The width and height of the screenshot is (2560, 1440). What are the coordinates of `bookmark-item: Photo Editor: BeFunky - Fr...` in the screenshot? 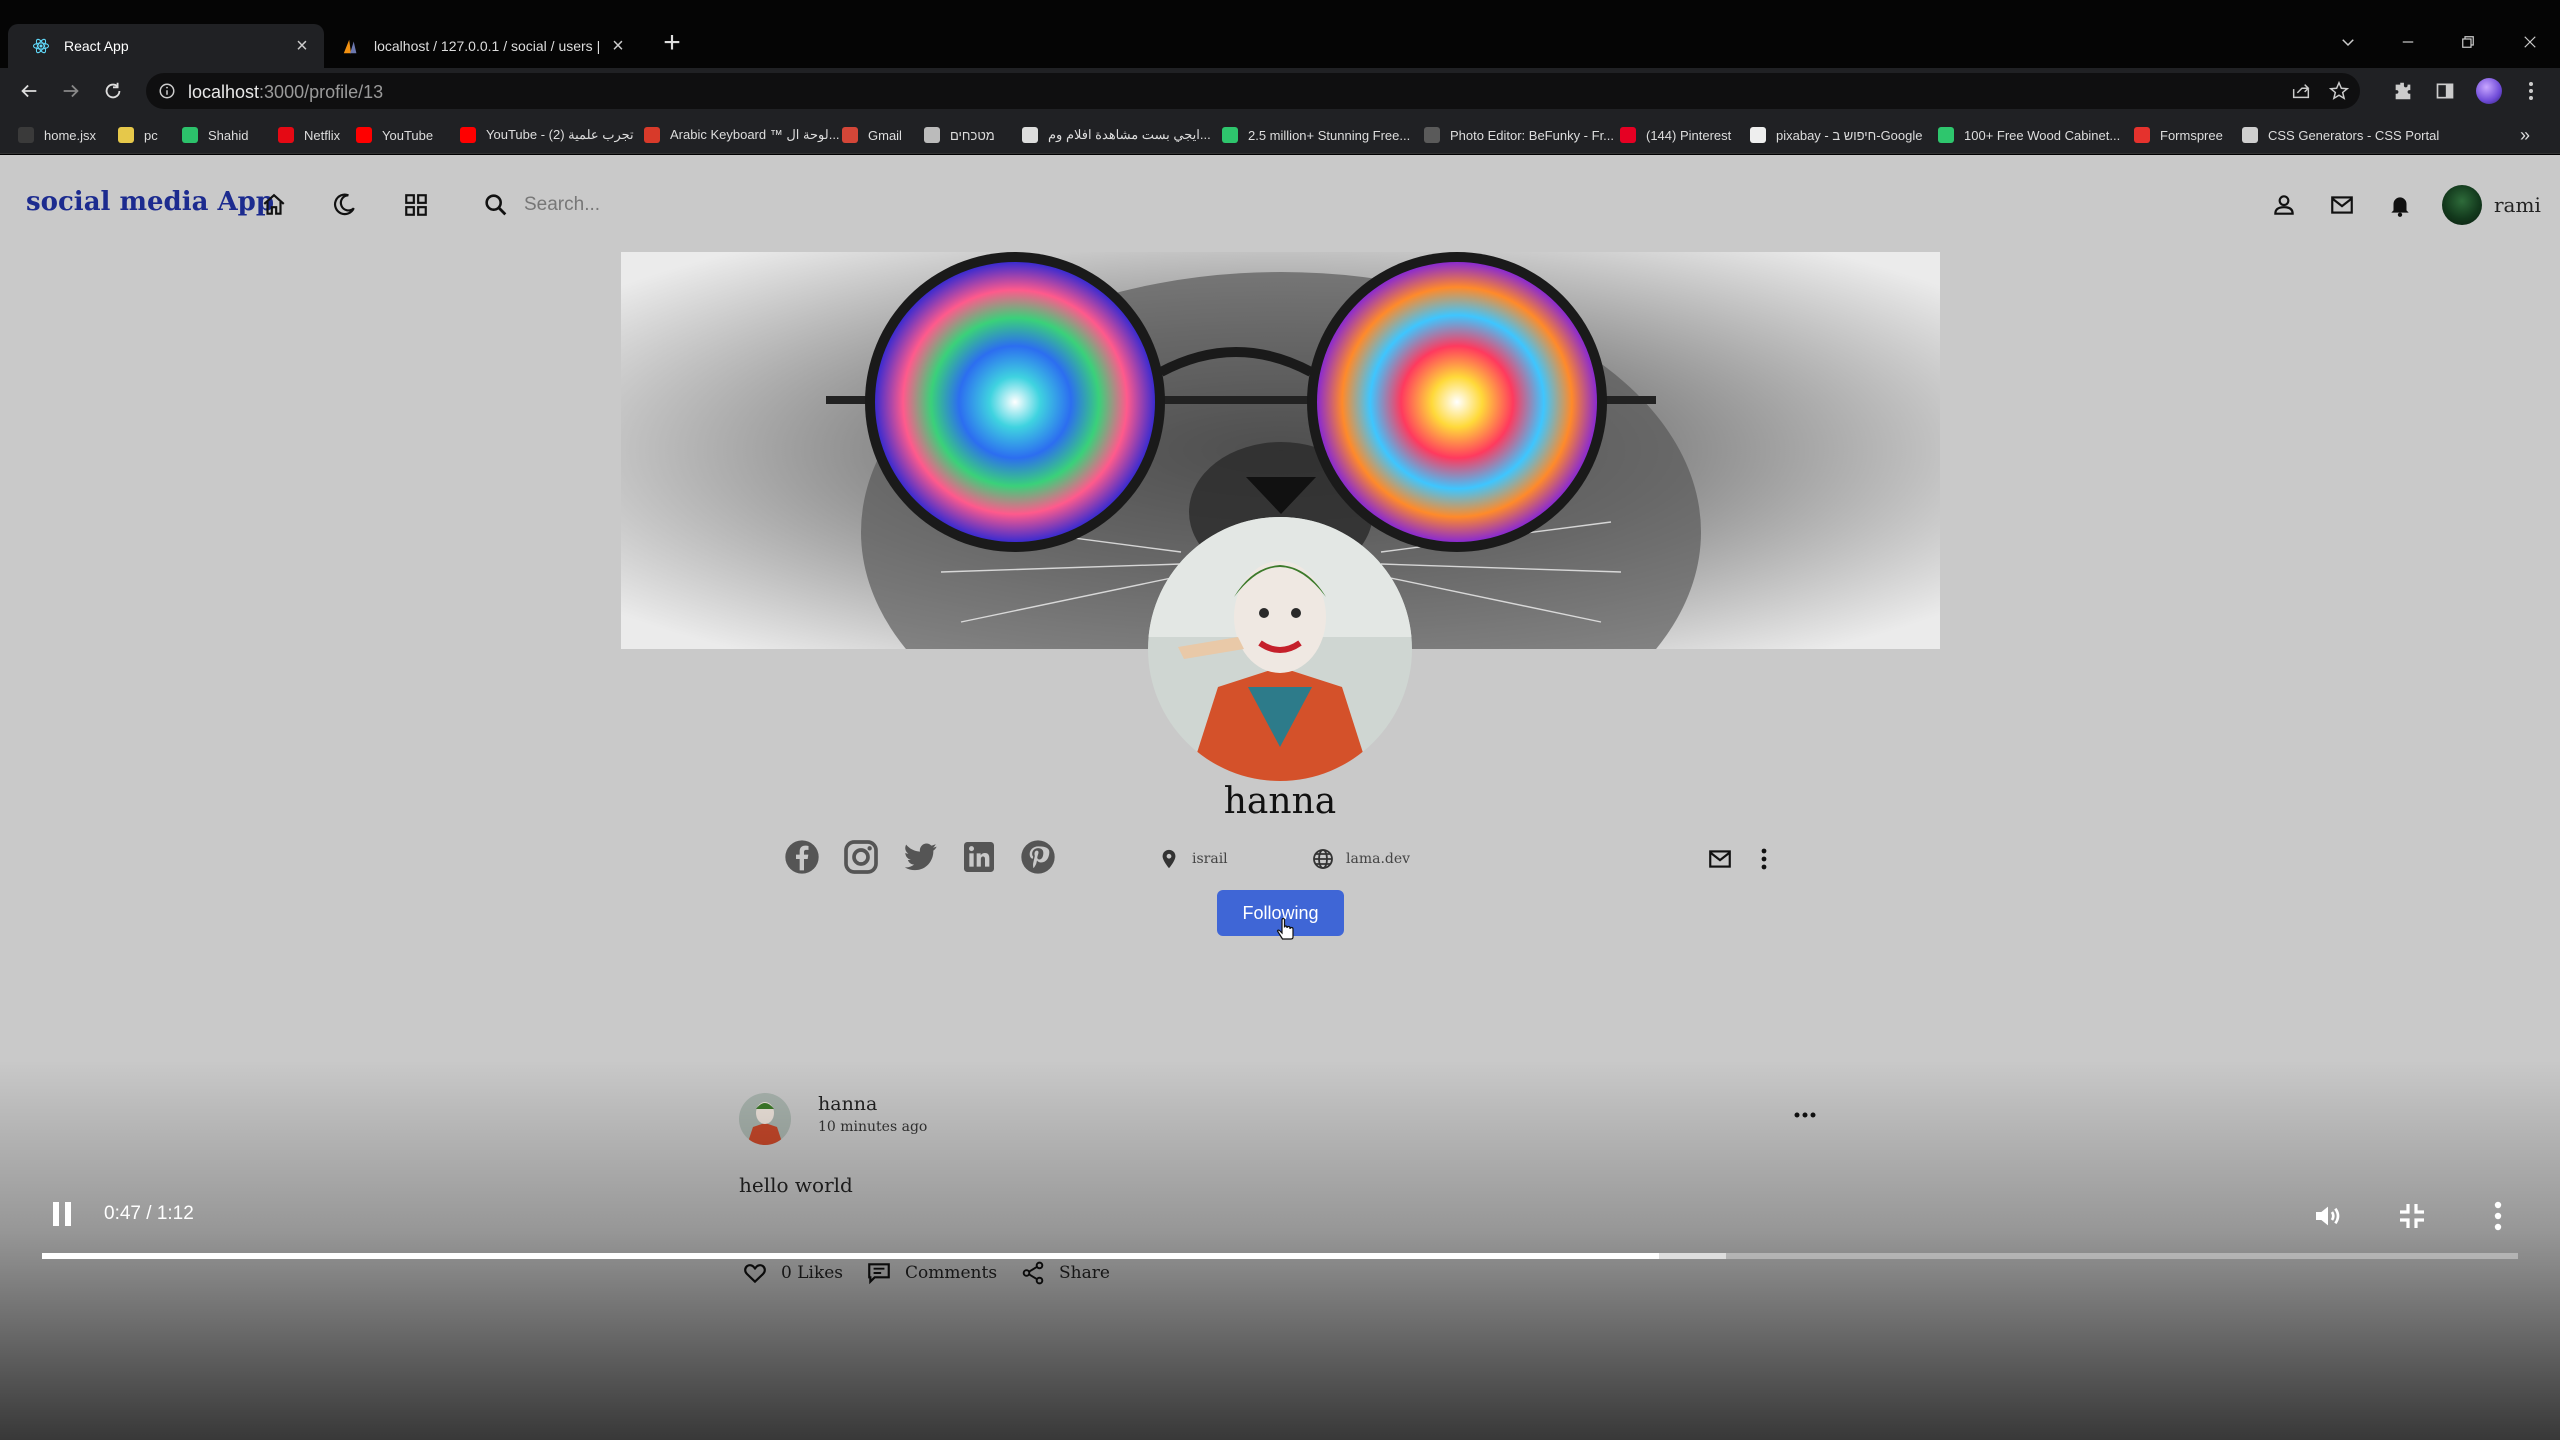 It's located at (1519, 135).